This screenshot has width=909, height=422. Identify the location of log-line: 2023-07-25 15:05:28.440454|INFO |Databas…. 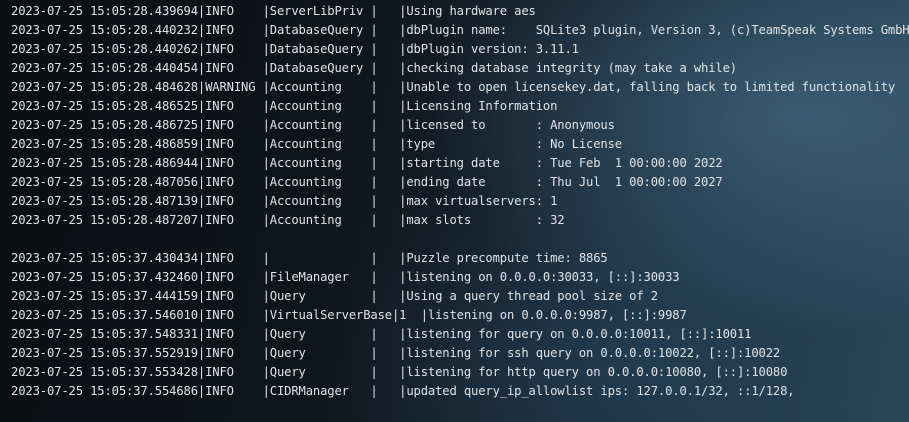
(374, 68).